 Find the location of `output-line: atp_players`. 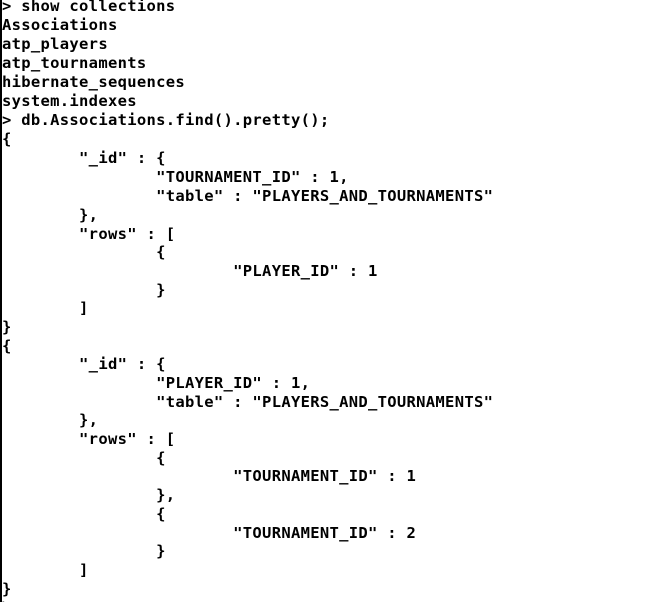

output-line: atp_players is located at coordinates (55, 44).